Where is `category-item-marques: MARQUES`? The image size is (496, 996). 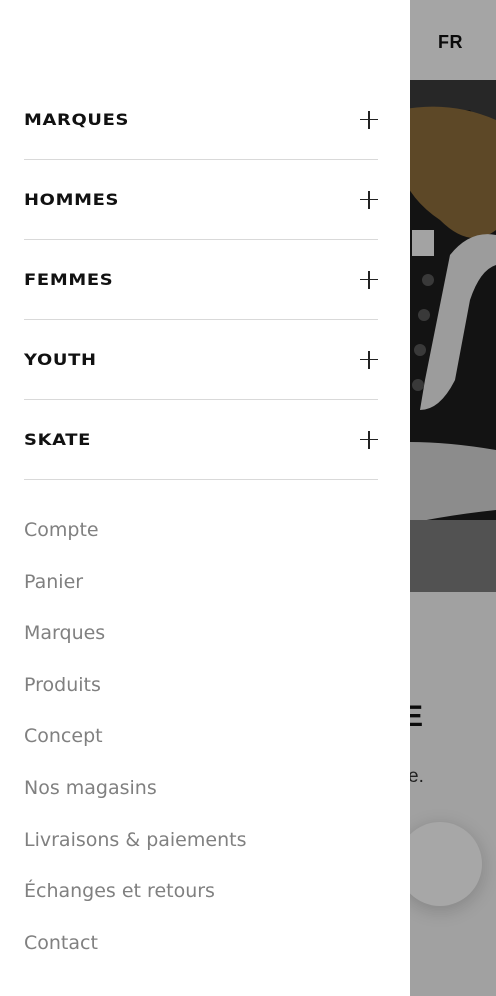
category-item-marques: MARQUES is located at coordinates (201, 120).